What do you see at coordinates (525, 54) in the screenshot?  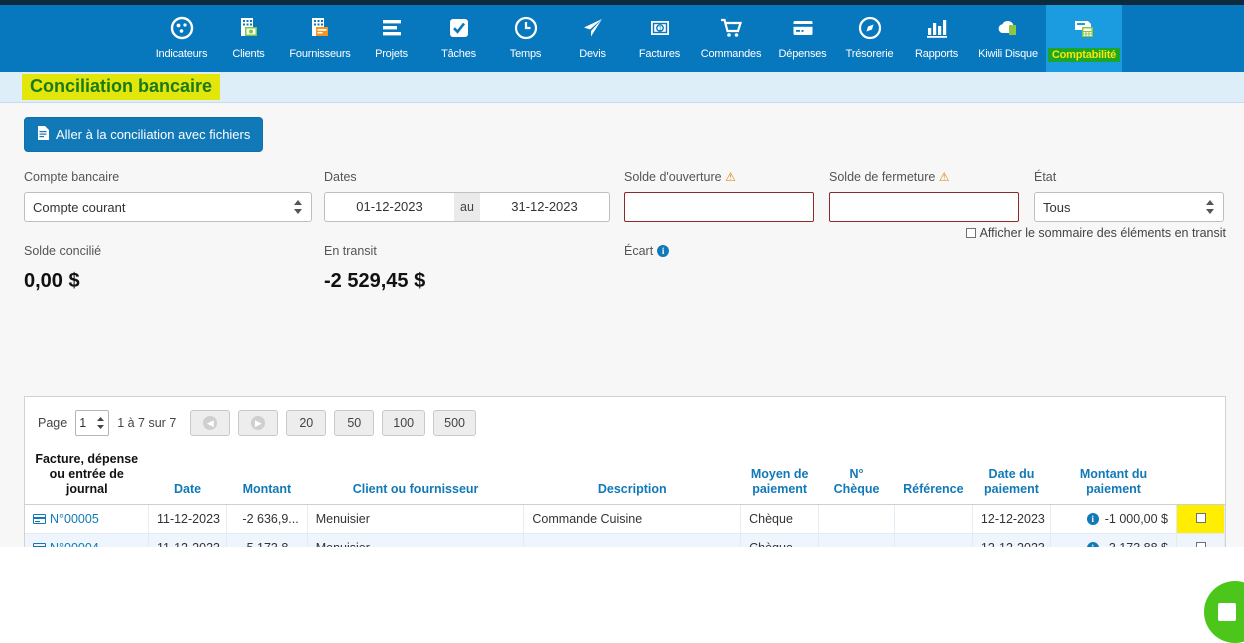 I see `nav-label: Temps` at bounding box center [525, 54].